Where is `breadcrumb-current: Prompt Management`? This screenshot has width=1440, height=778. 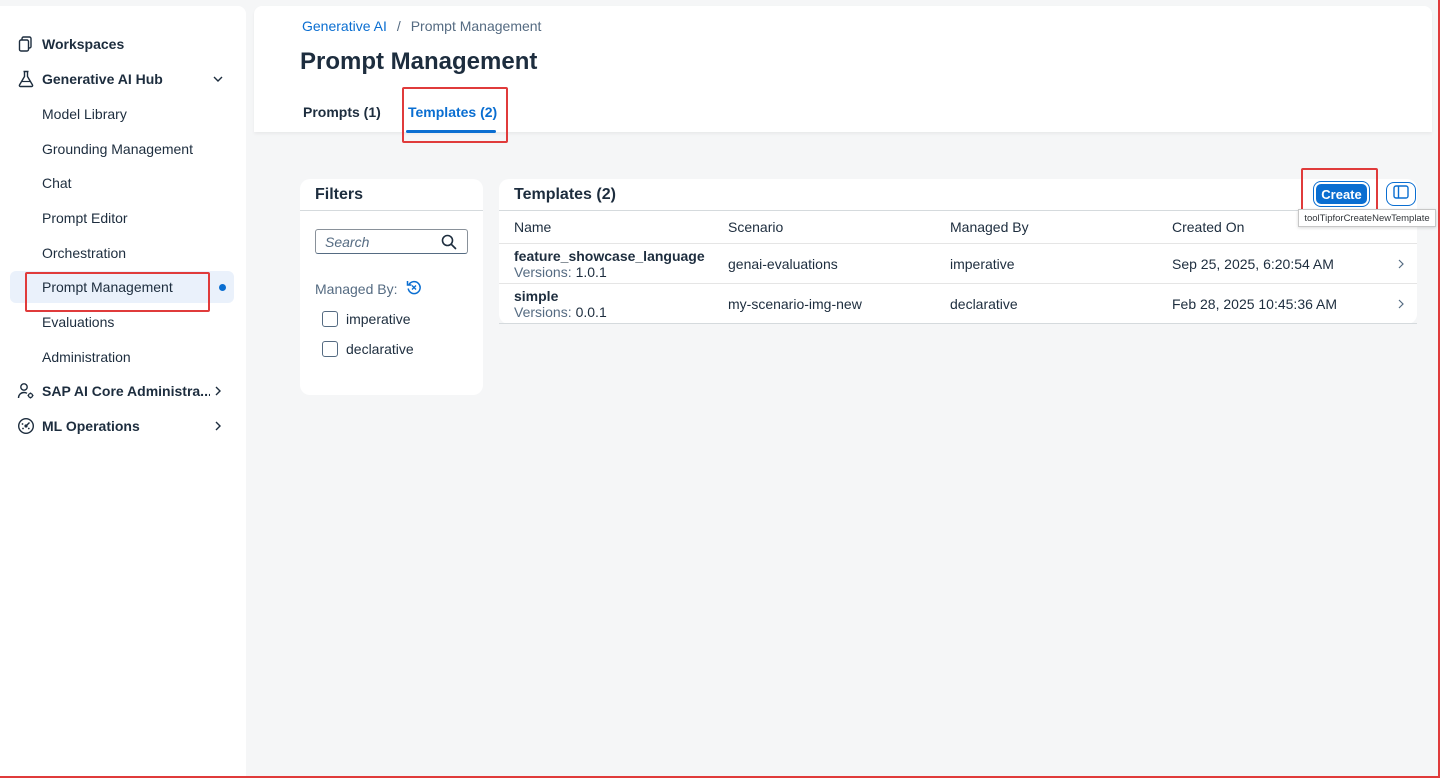
breadcrumb-current: Prompt Management is located at coordinates (476, 26).